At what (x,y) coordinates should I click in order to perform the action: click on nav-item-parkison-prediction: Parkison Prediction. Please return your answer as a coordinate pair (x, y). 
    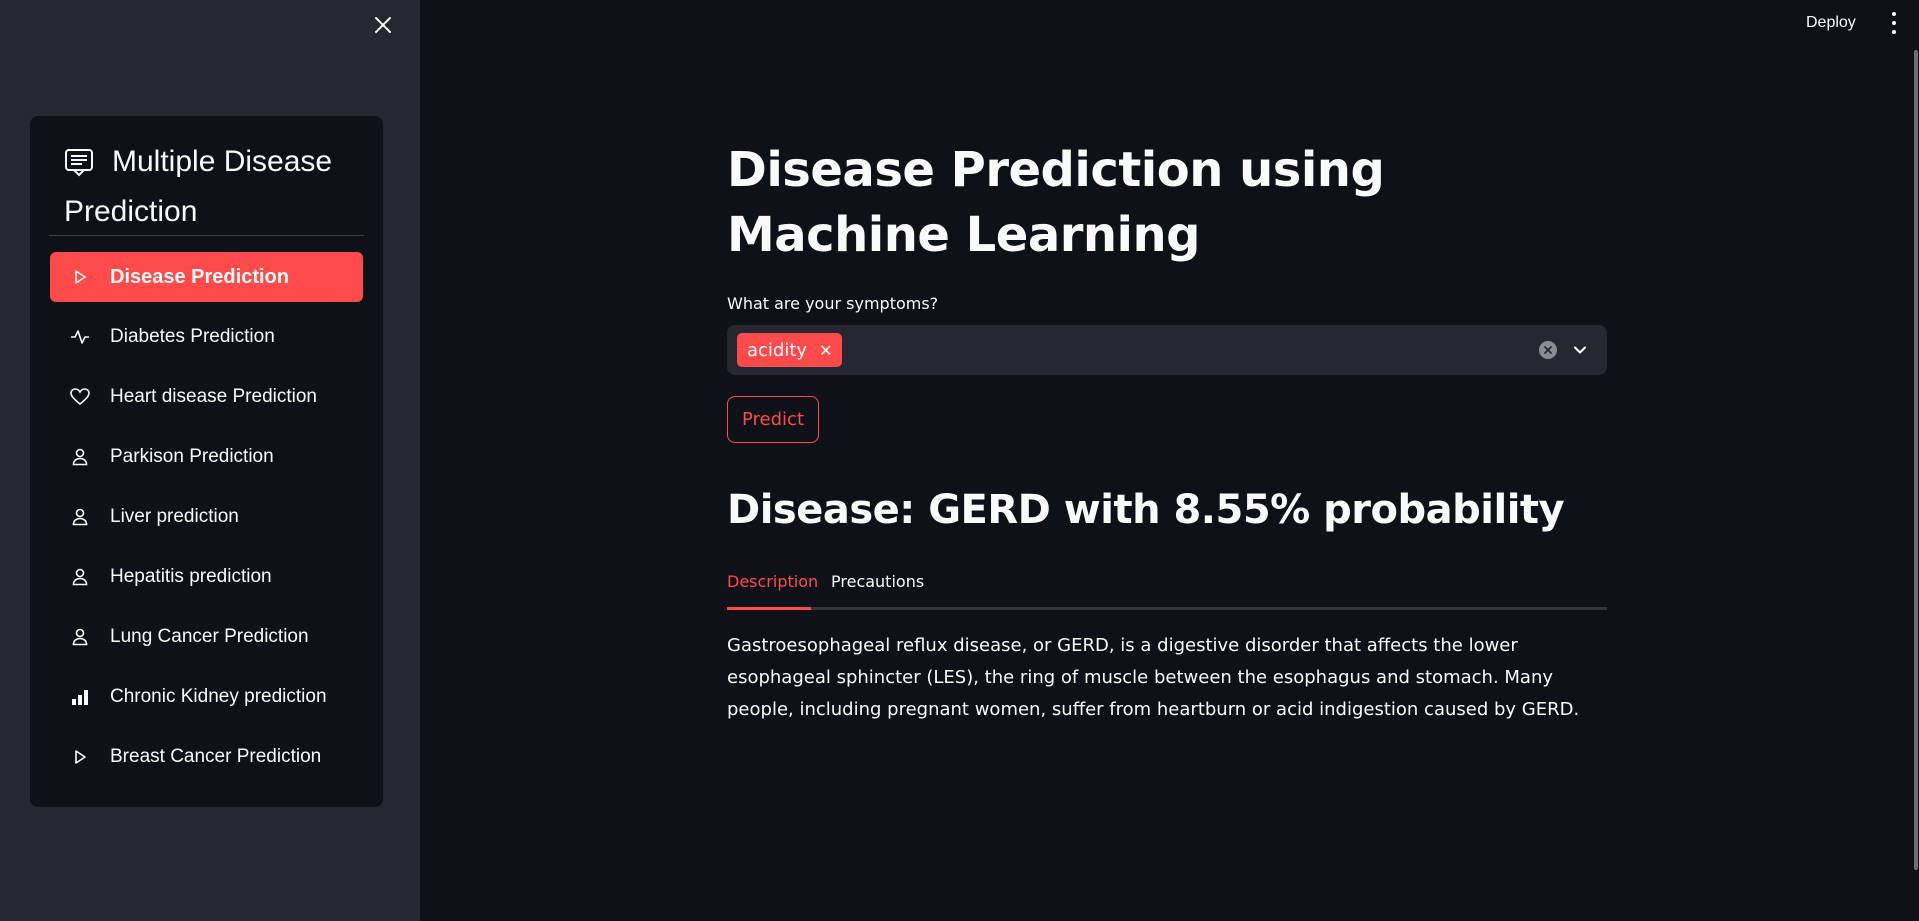
    Looking at the image, I should click on (206, 457).